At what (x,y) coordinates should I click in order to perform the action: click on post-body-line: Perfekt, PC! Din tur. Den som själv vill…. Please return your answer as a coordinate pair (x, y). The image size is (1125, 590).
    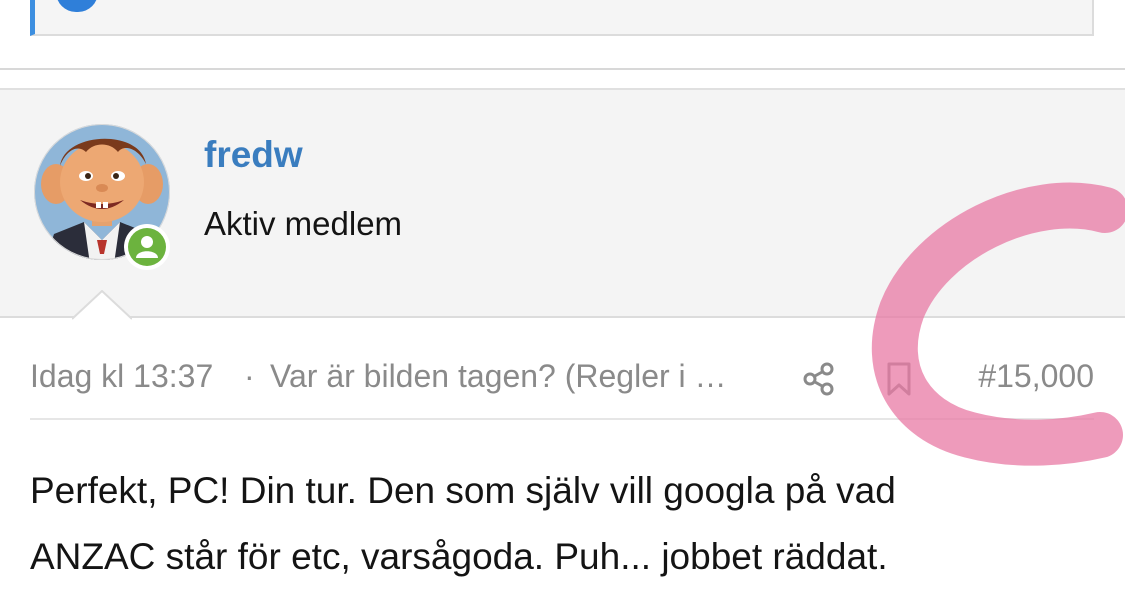
    Looking at the image, I should click on (463, 490).